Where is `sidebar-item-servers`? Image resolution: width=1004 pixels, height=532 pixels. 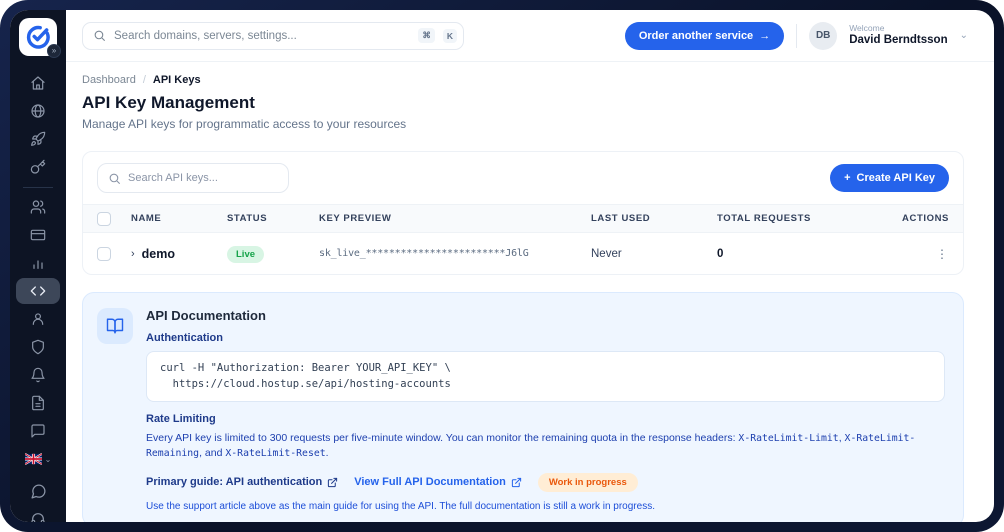
sidebar-item-servers is located at coordinates (38, 139).